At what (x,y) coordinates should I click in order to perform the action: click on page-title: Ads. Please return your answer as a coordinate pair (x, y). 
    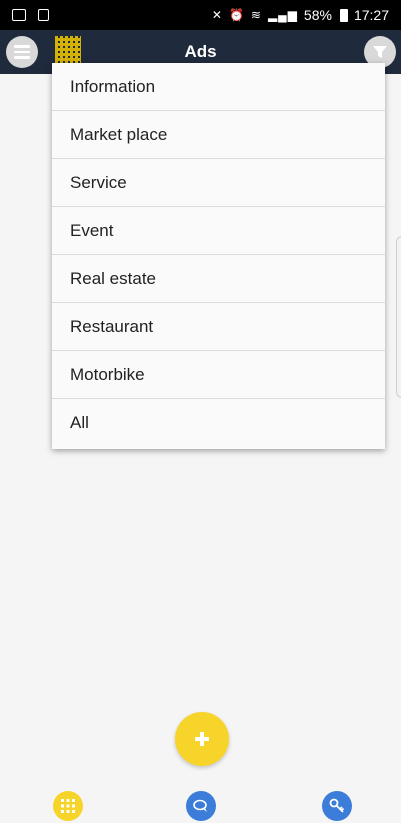
    Looking at the image, I should click on (200, 51).